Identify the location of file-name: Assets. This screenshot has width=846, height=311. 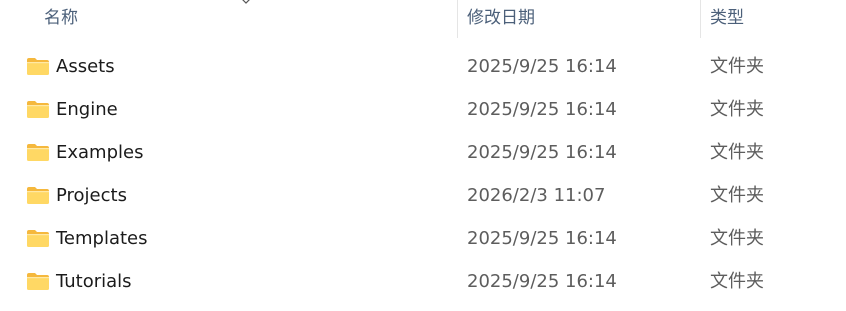
(85, 66).